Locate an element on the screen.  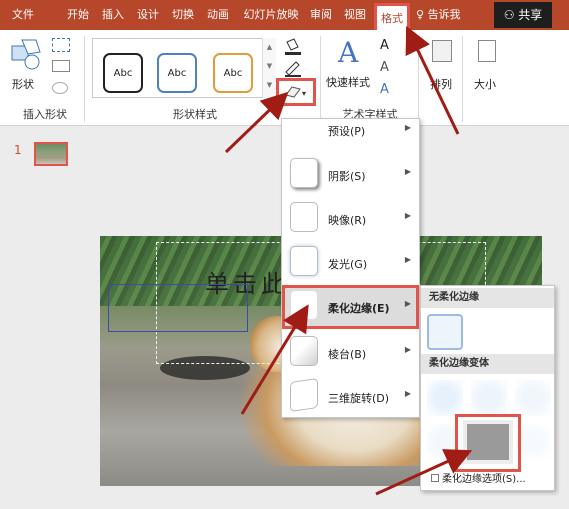
menu-item-bevel: 棱台(B) ▶ is located at coordinates (350, 353).